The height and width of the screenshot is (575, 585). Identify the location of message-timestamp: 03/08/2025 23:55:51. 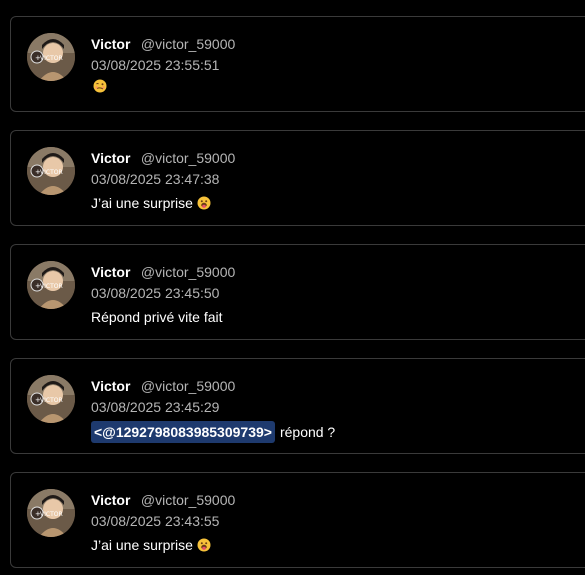
(155, 65).